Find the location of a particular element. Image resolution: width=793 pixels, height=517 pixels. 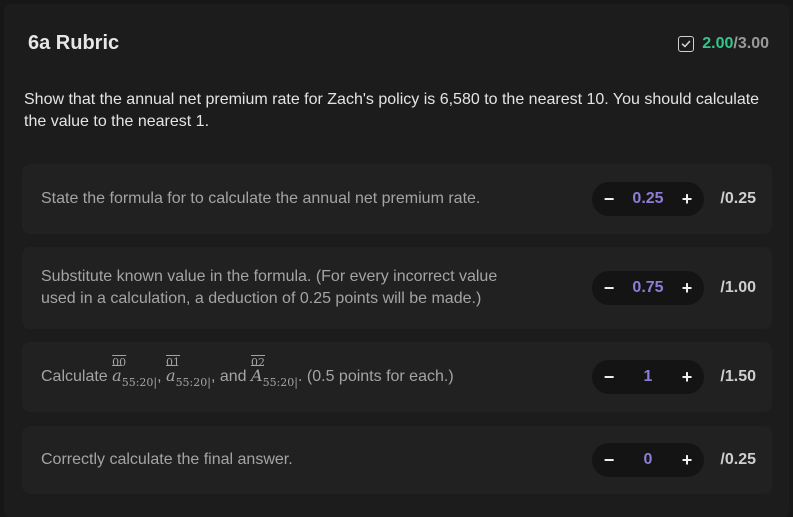

score-total: /3.00 is located at coordinates (751, 43).